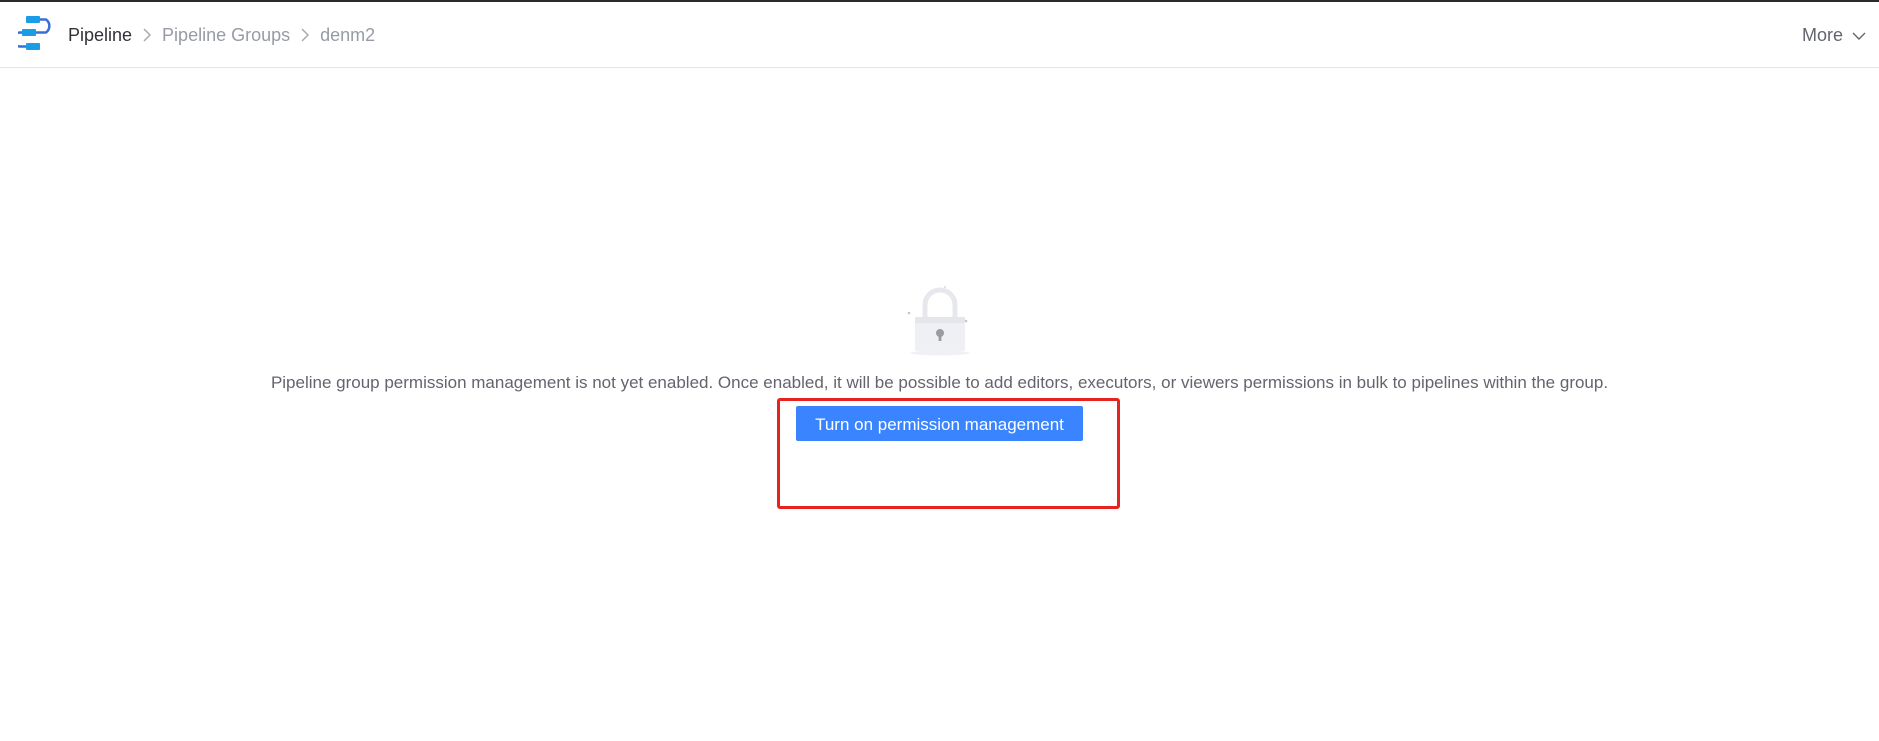 The width and height of the screenshot is (1879, 741). What do you see at coordinates (226, 35) in the screenshot?
I see `breadcrumb-pipeline-groups: Pipeline Groups` at bounding box center [226, 35].